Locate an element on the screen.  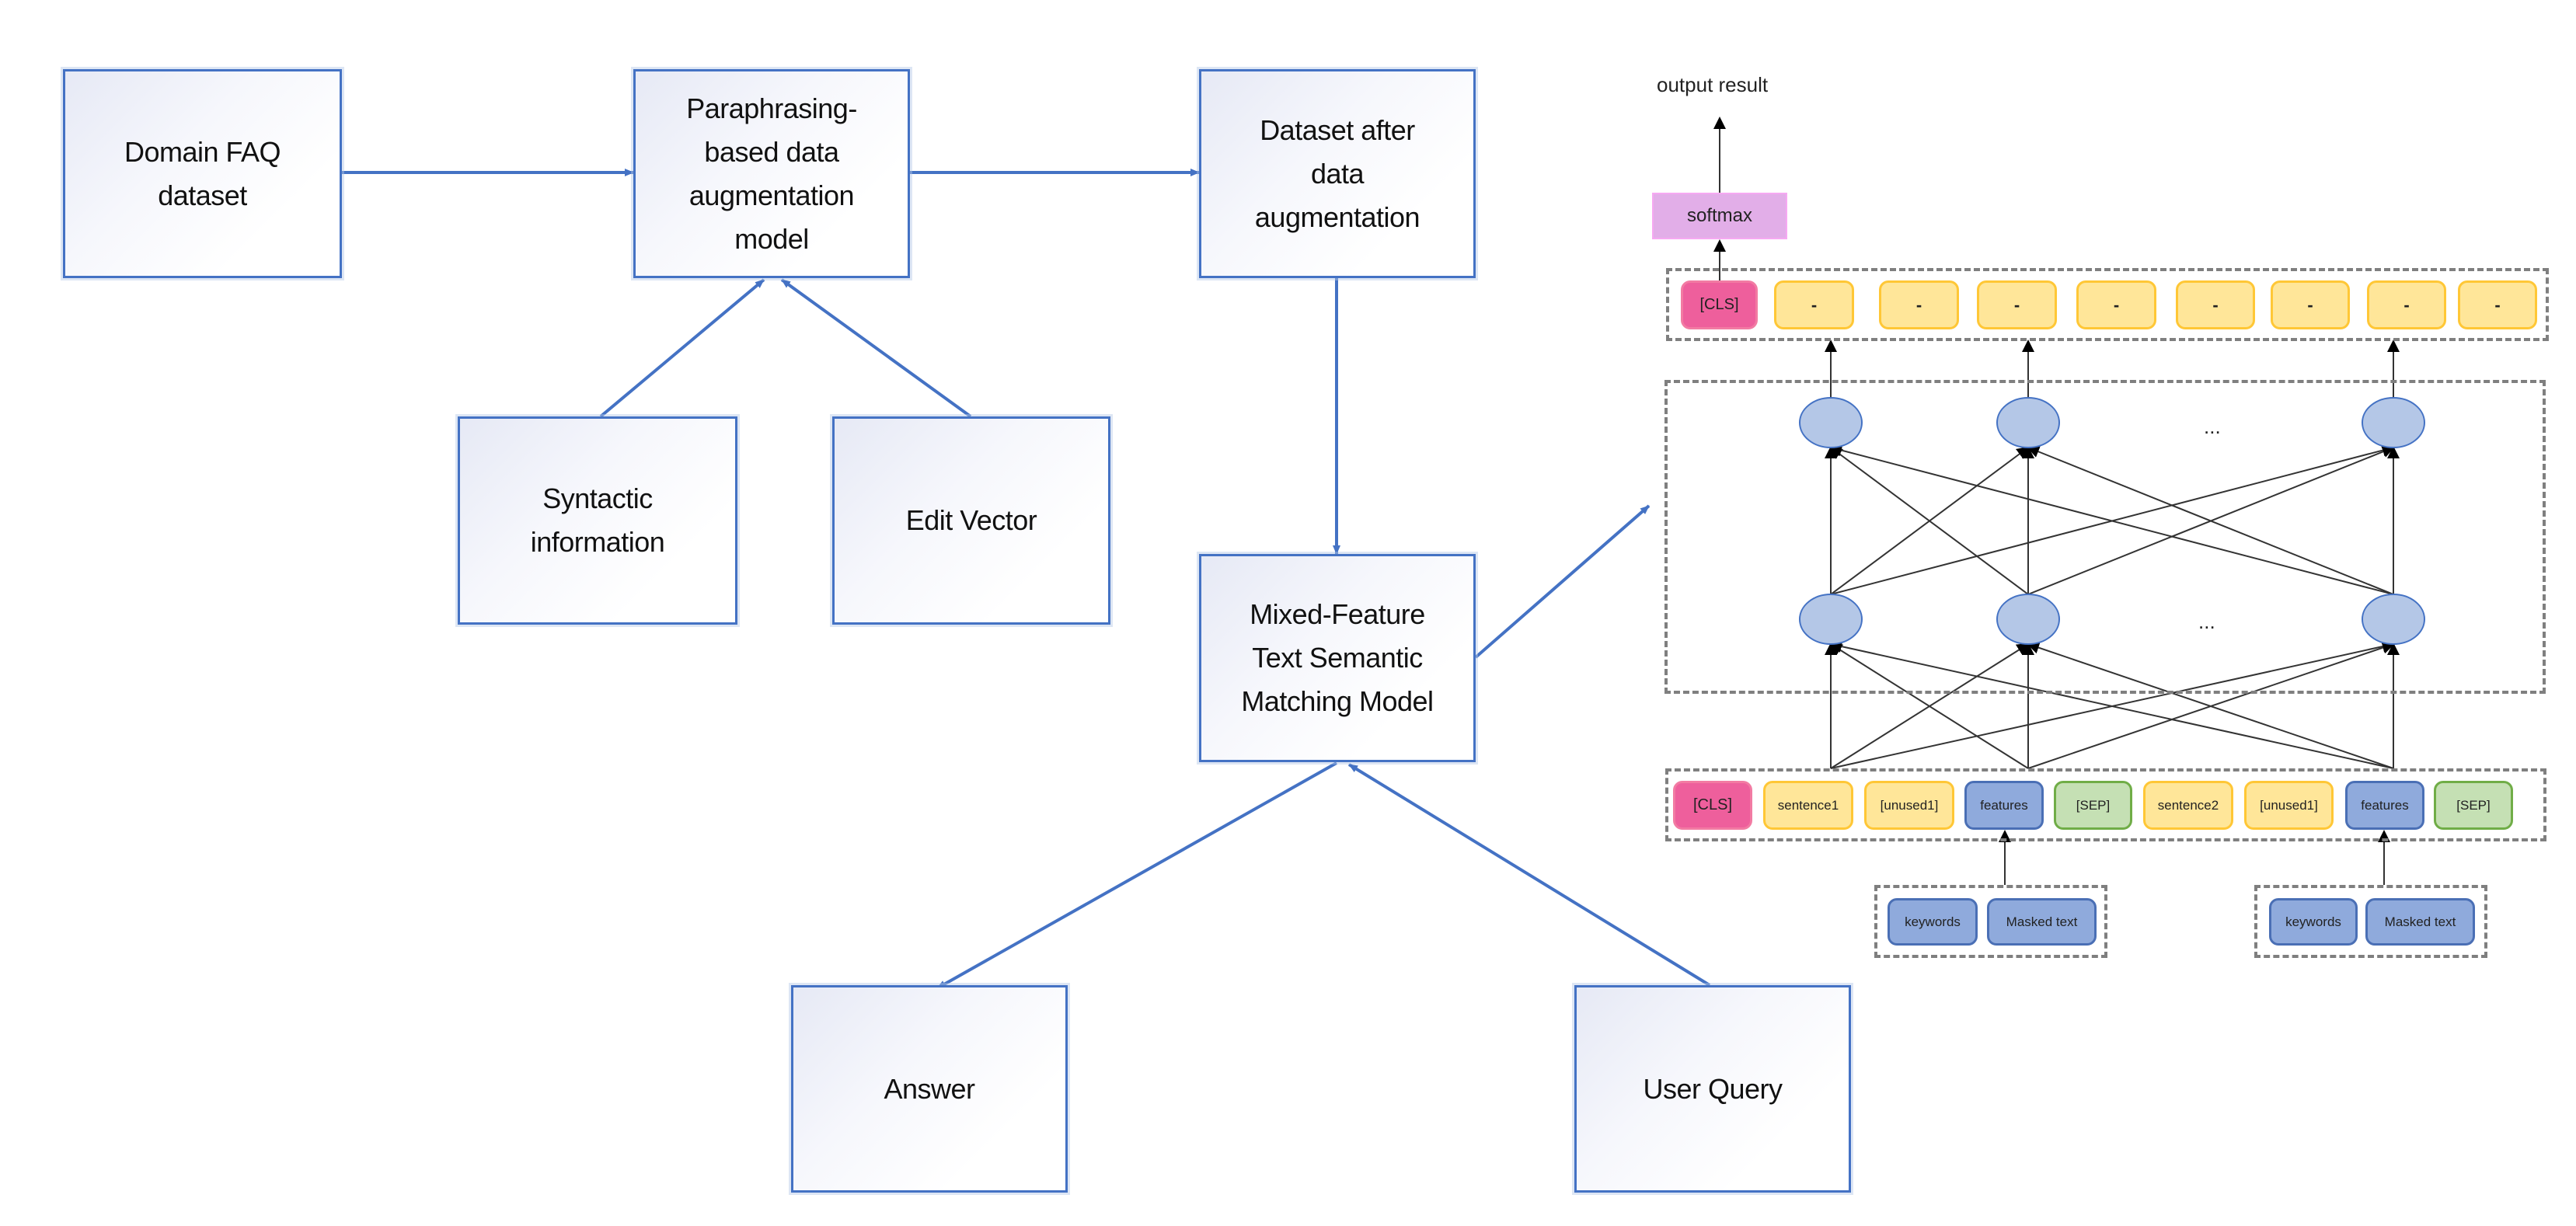
input-token-cls: [CLS] is located at coordinates (1713, 805).